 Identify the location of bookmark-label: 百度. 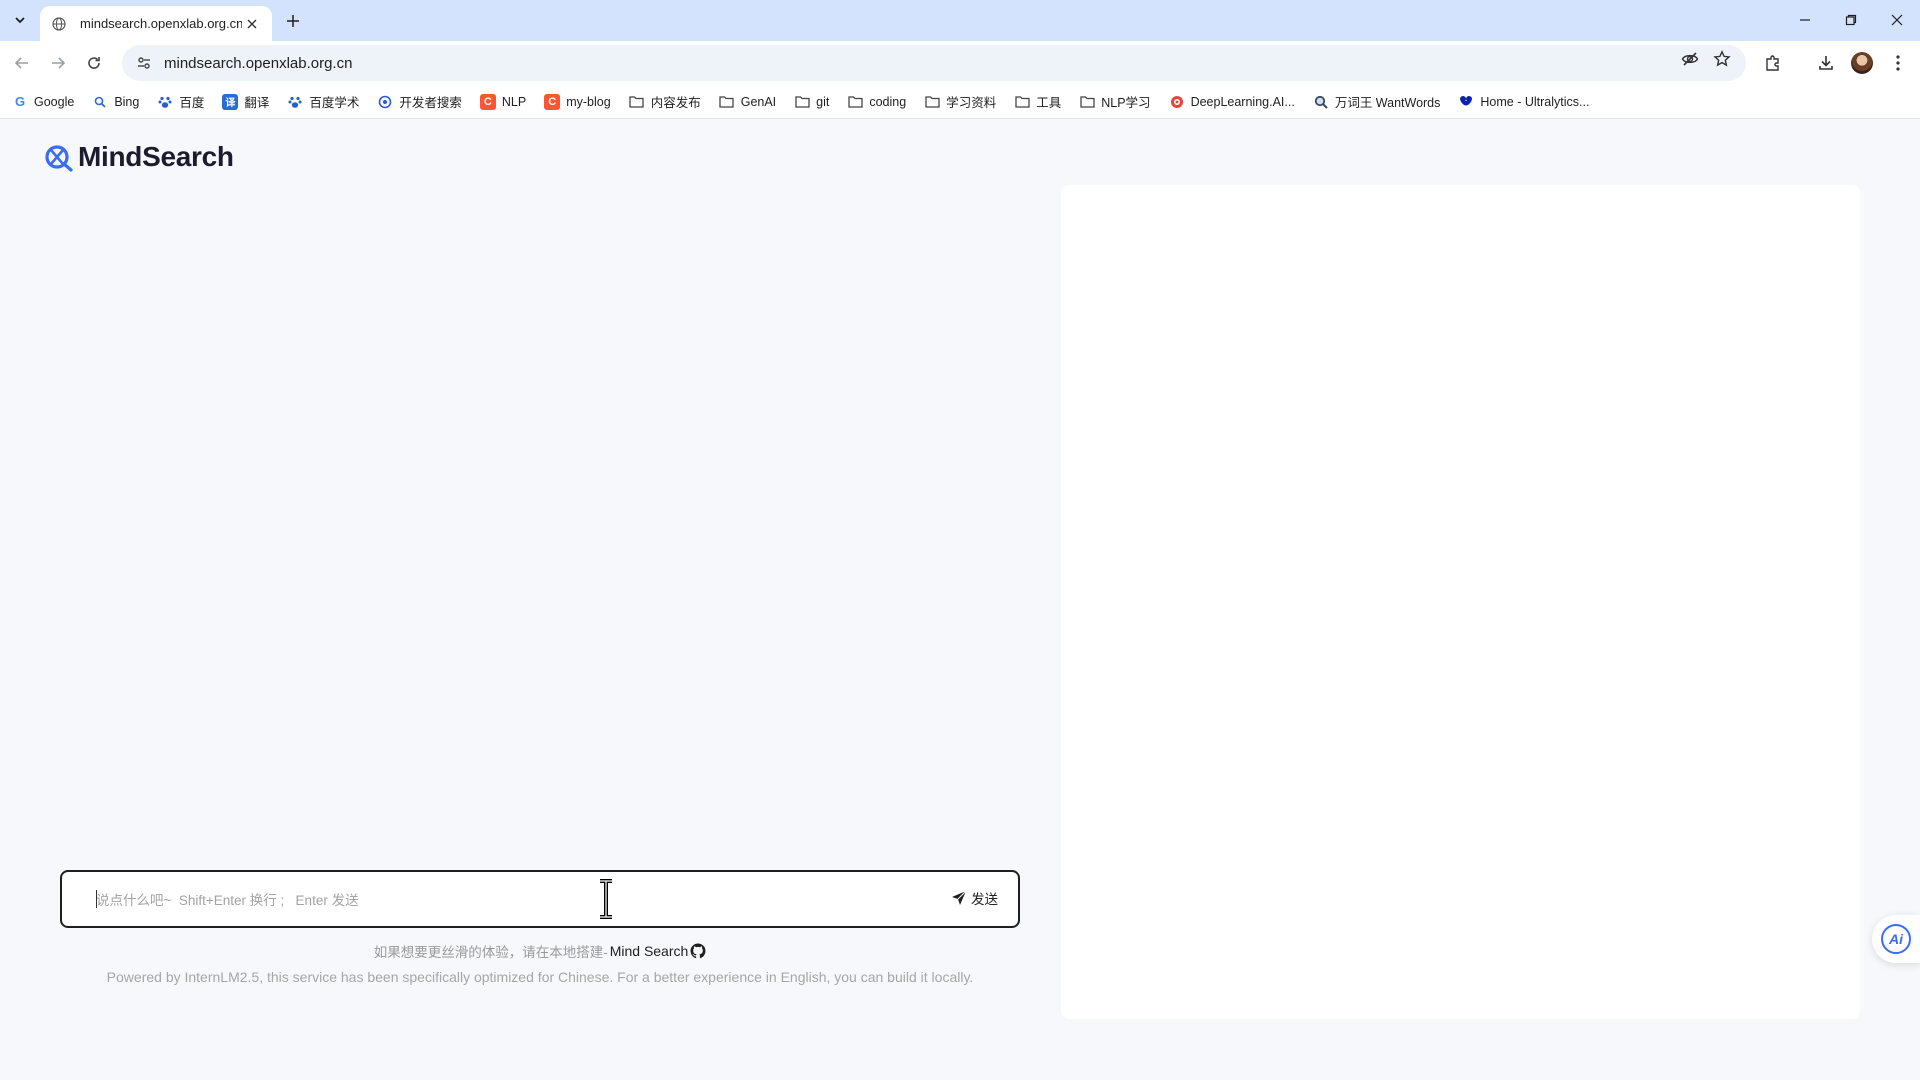
(192, 103).